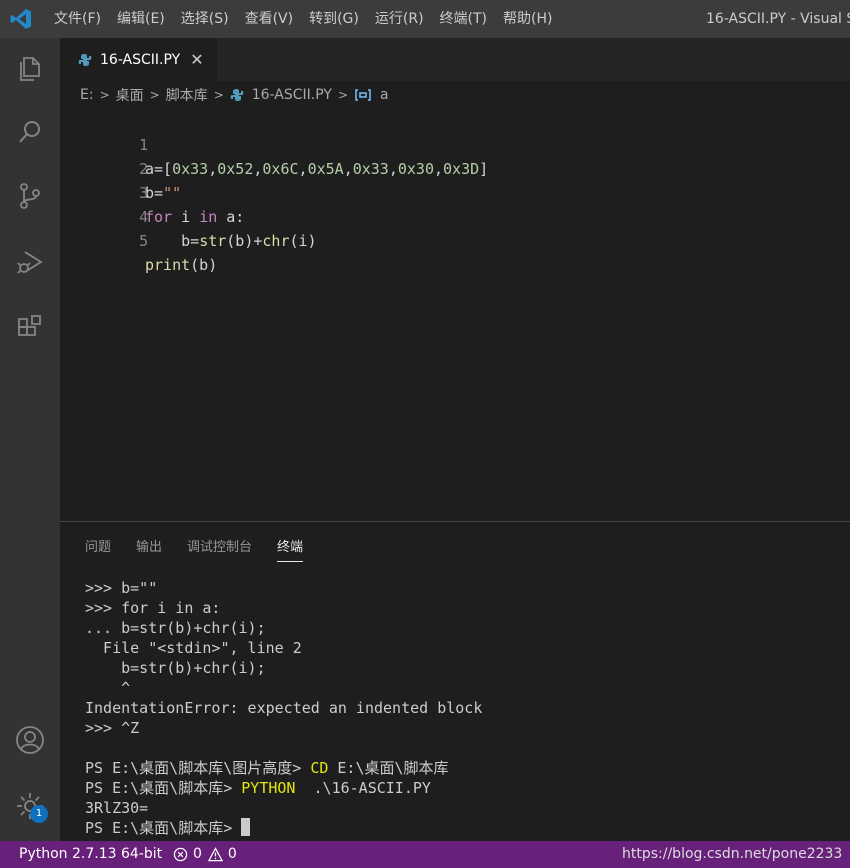  Describe the element at coordinates (232, 854) in the screenshot. I see `warning-count: 0` at that location.